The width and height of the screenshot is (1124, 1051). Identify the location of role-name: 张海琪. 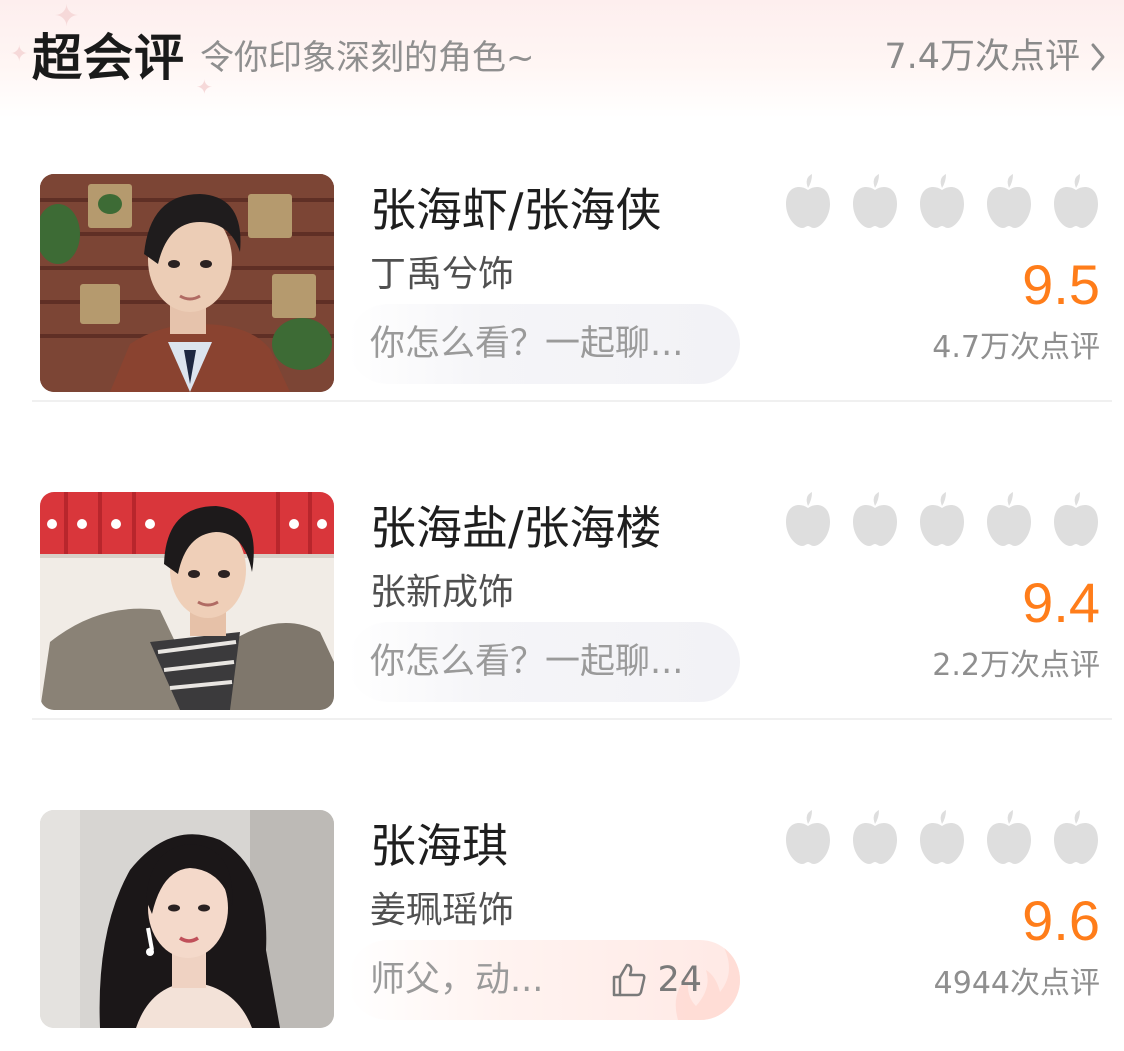
(439, 846).